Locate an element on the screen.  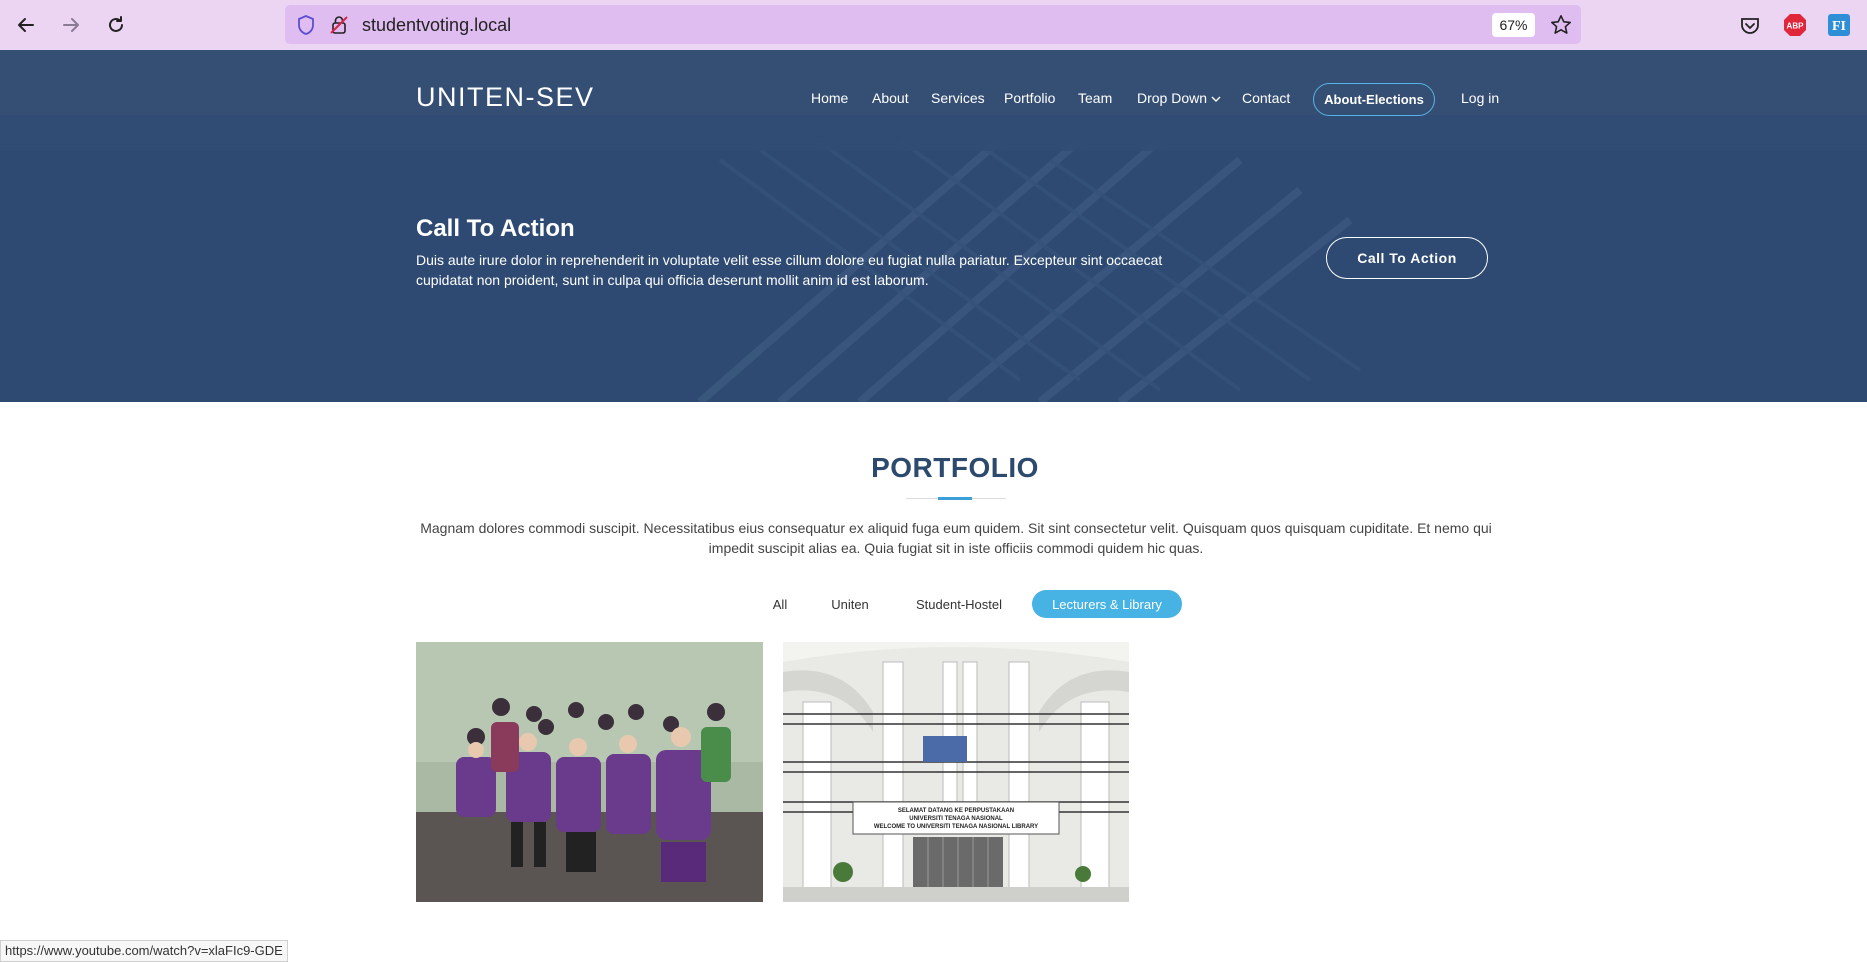
extension-icon: FI is located at coordinates (1839, 25).